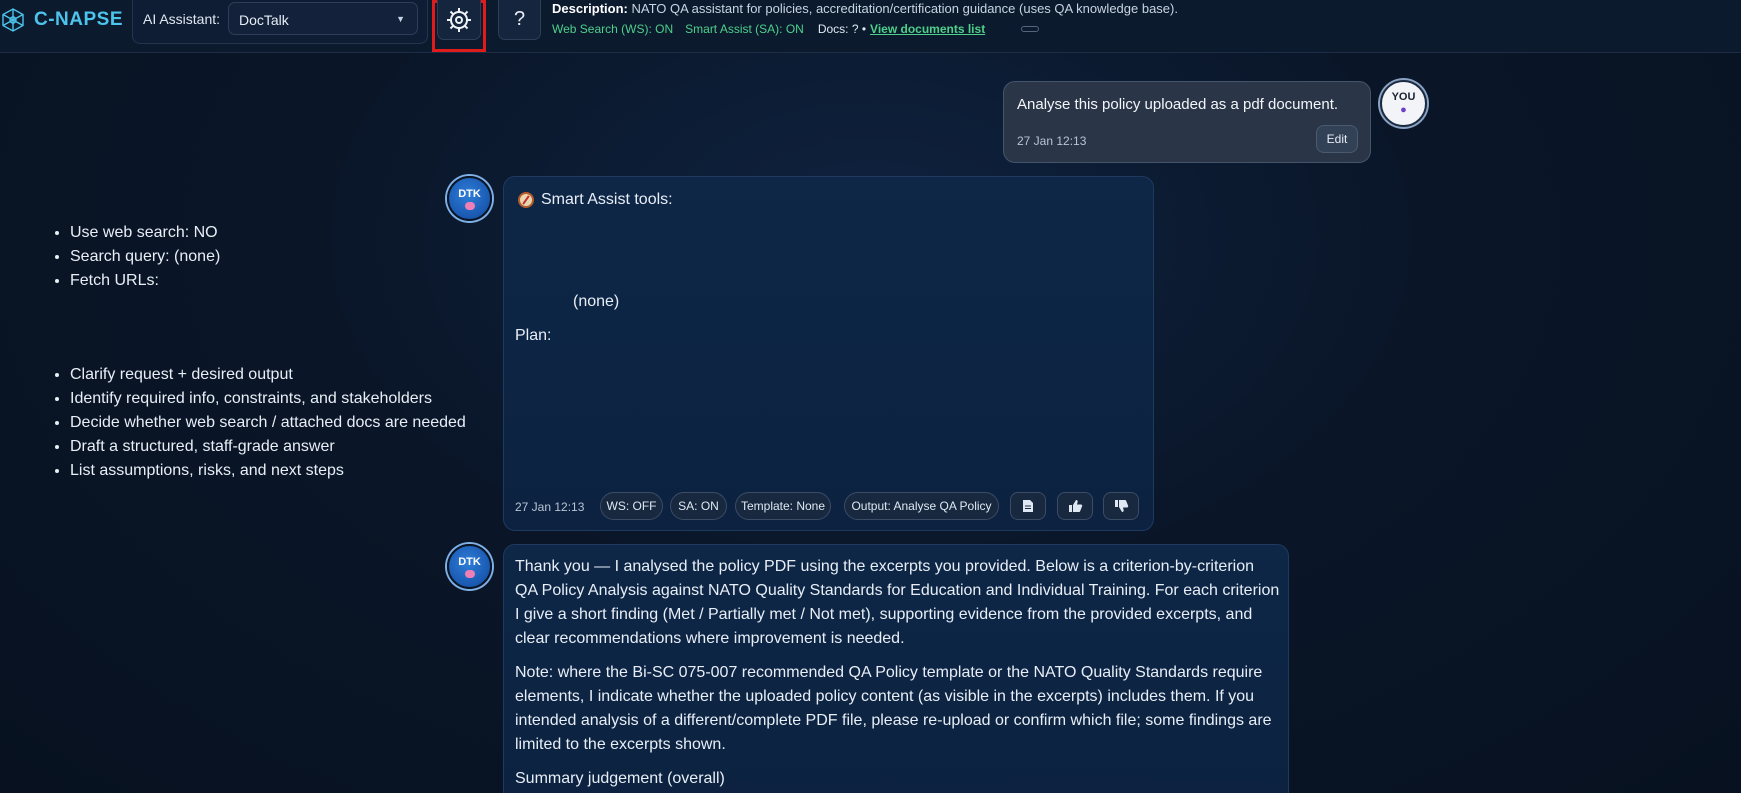 The height and width of the screenshot is (793, 1741). I want to click on network-logo-icon, so click(13, 20).